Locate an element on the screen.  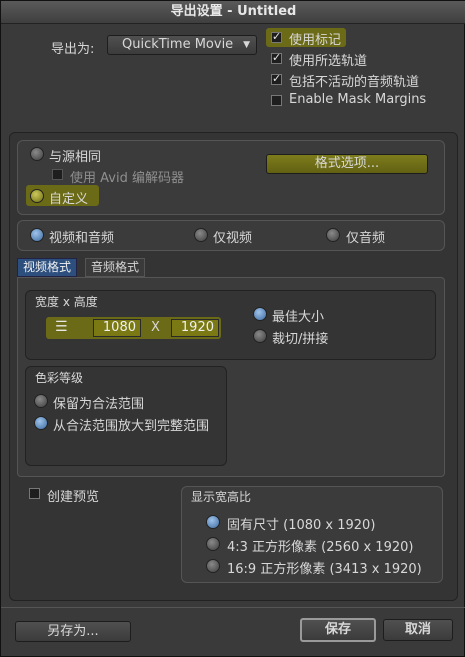
use-markers-checkbox is located at coordinates (276, 36).